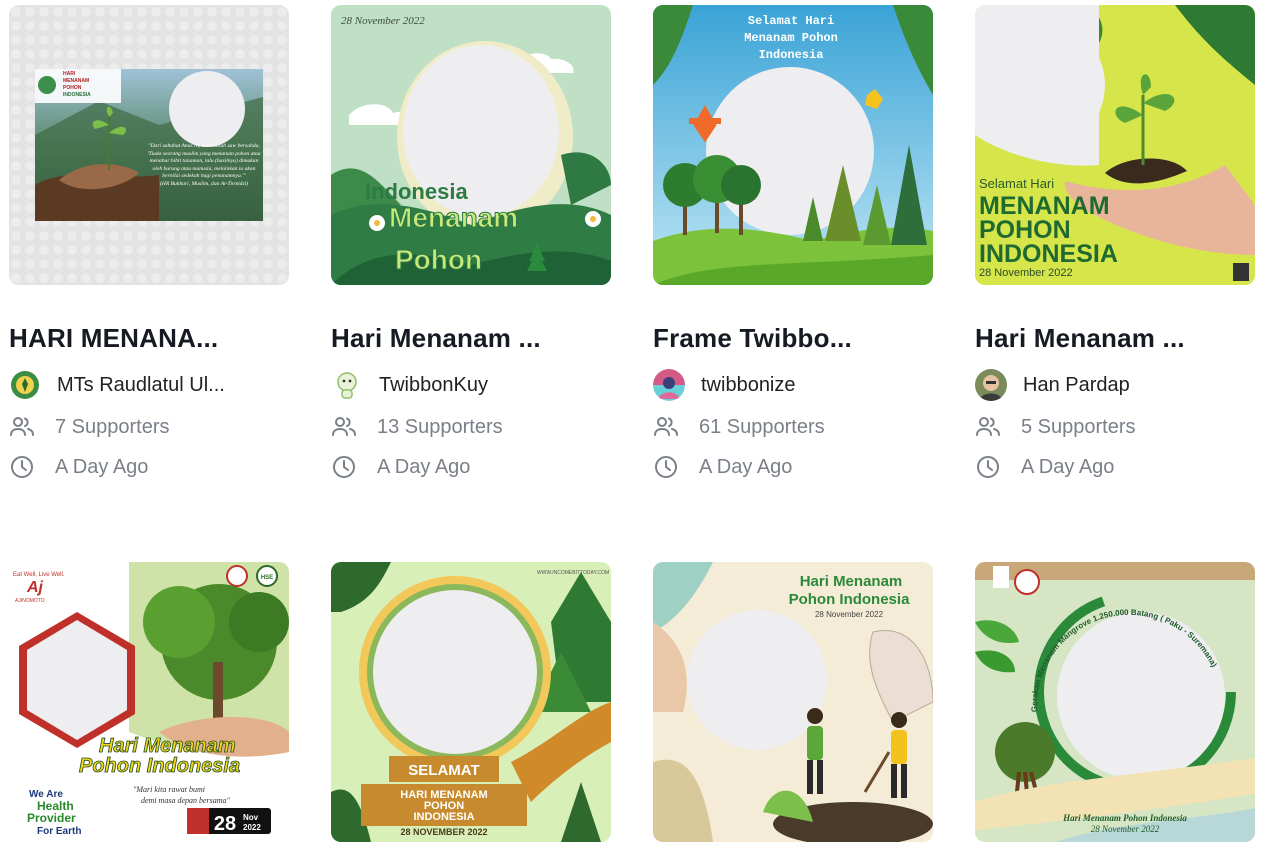 This screenshot has height=848, width=1262. Describe the element at coordinates (35, 587) in the screenshot. I see `svg-text: Aj` at that location.